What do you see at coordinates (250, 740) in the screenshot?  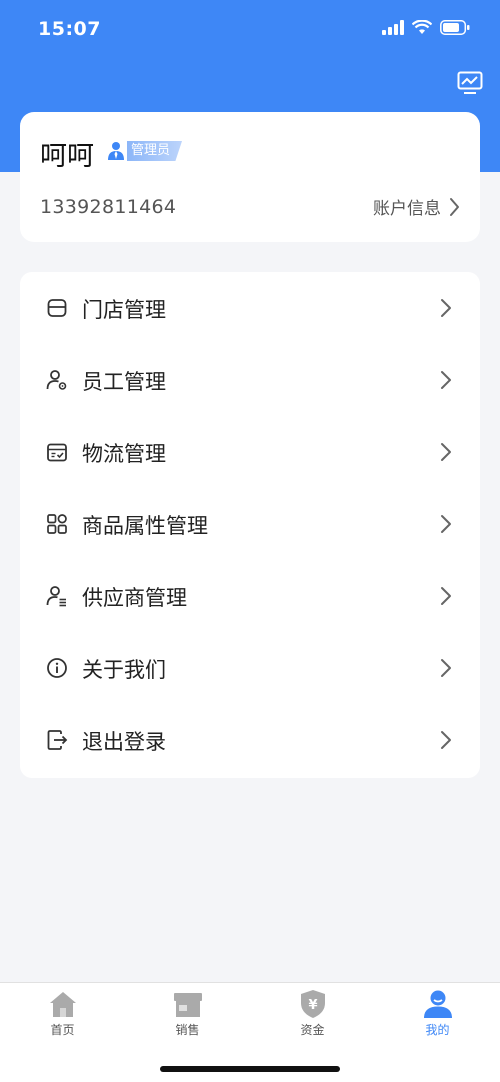 I see `menu-item-logout: 退出登录` at bounding box center [250, 740].